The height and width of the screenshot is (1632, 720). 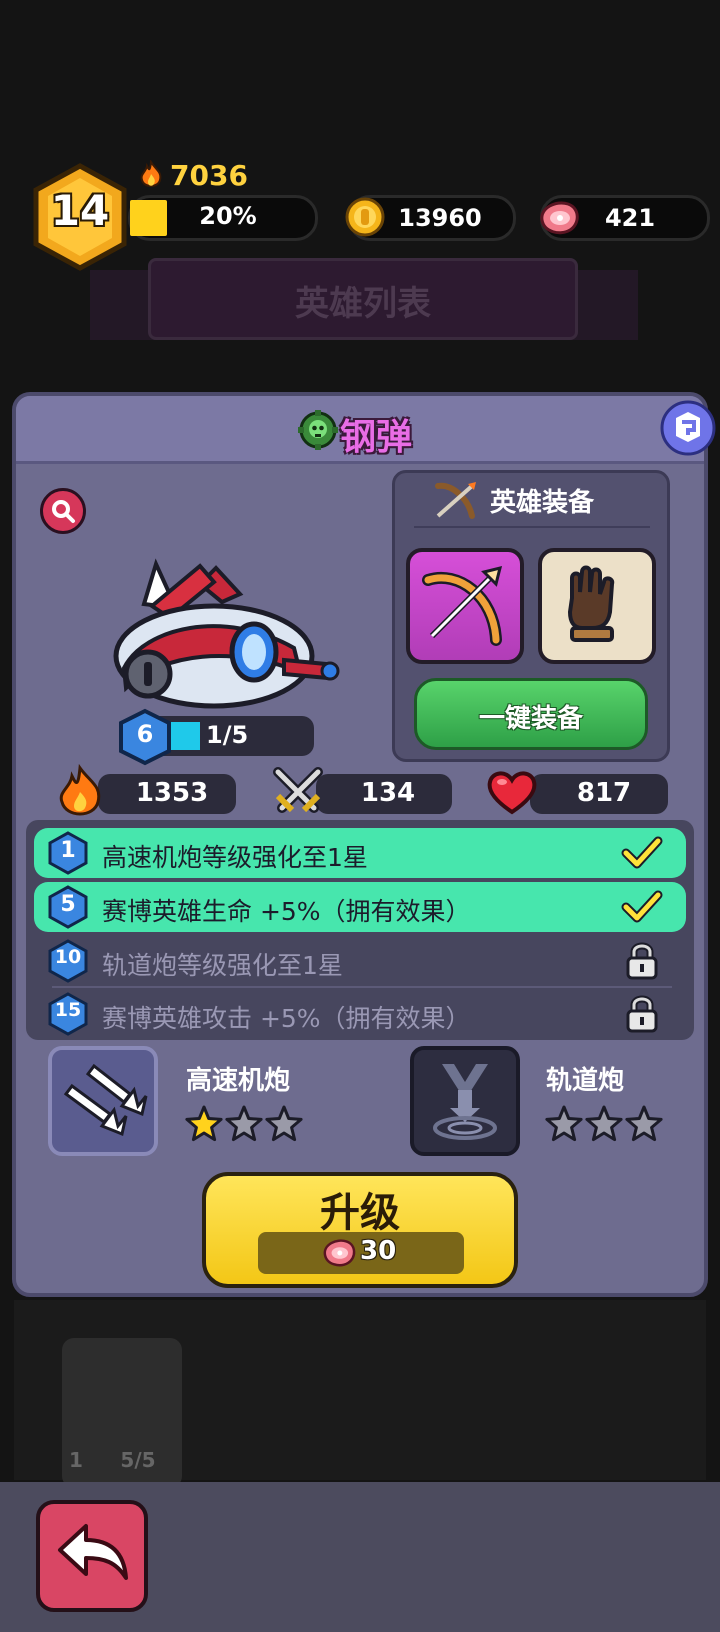 What do you see at coordinates (227, 735) in the screenshot?
I see `shard-count: 1/5` at bounding box center [227, 735].